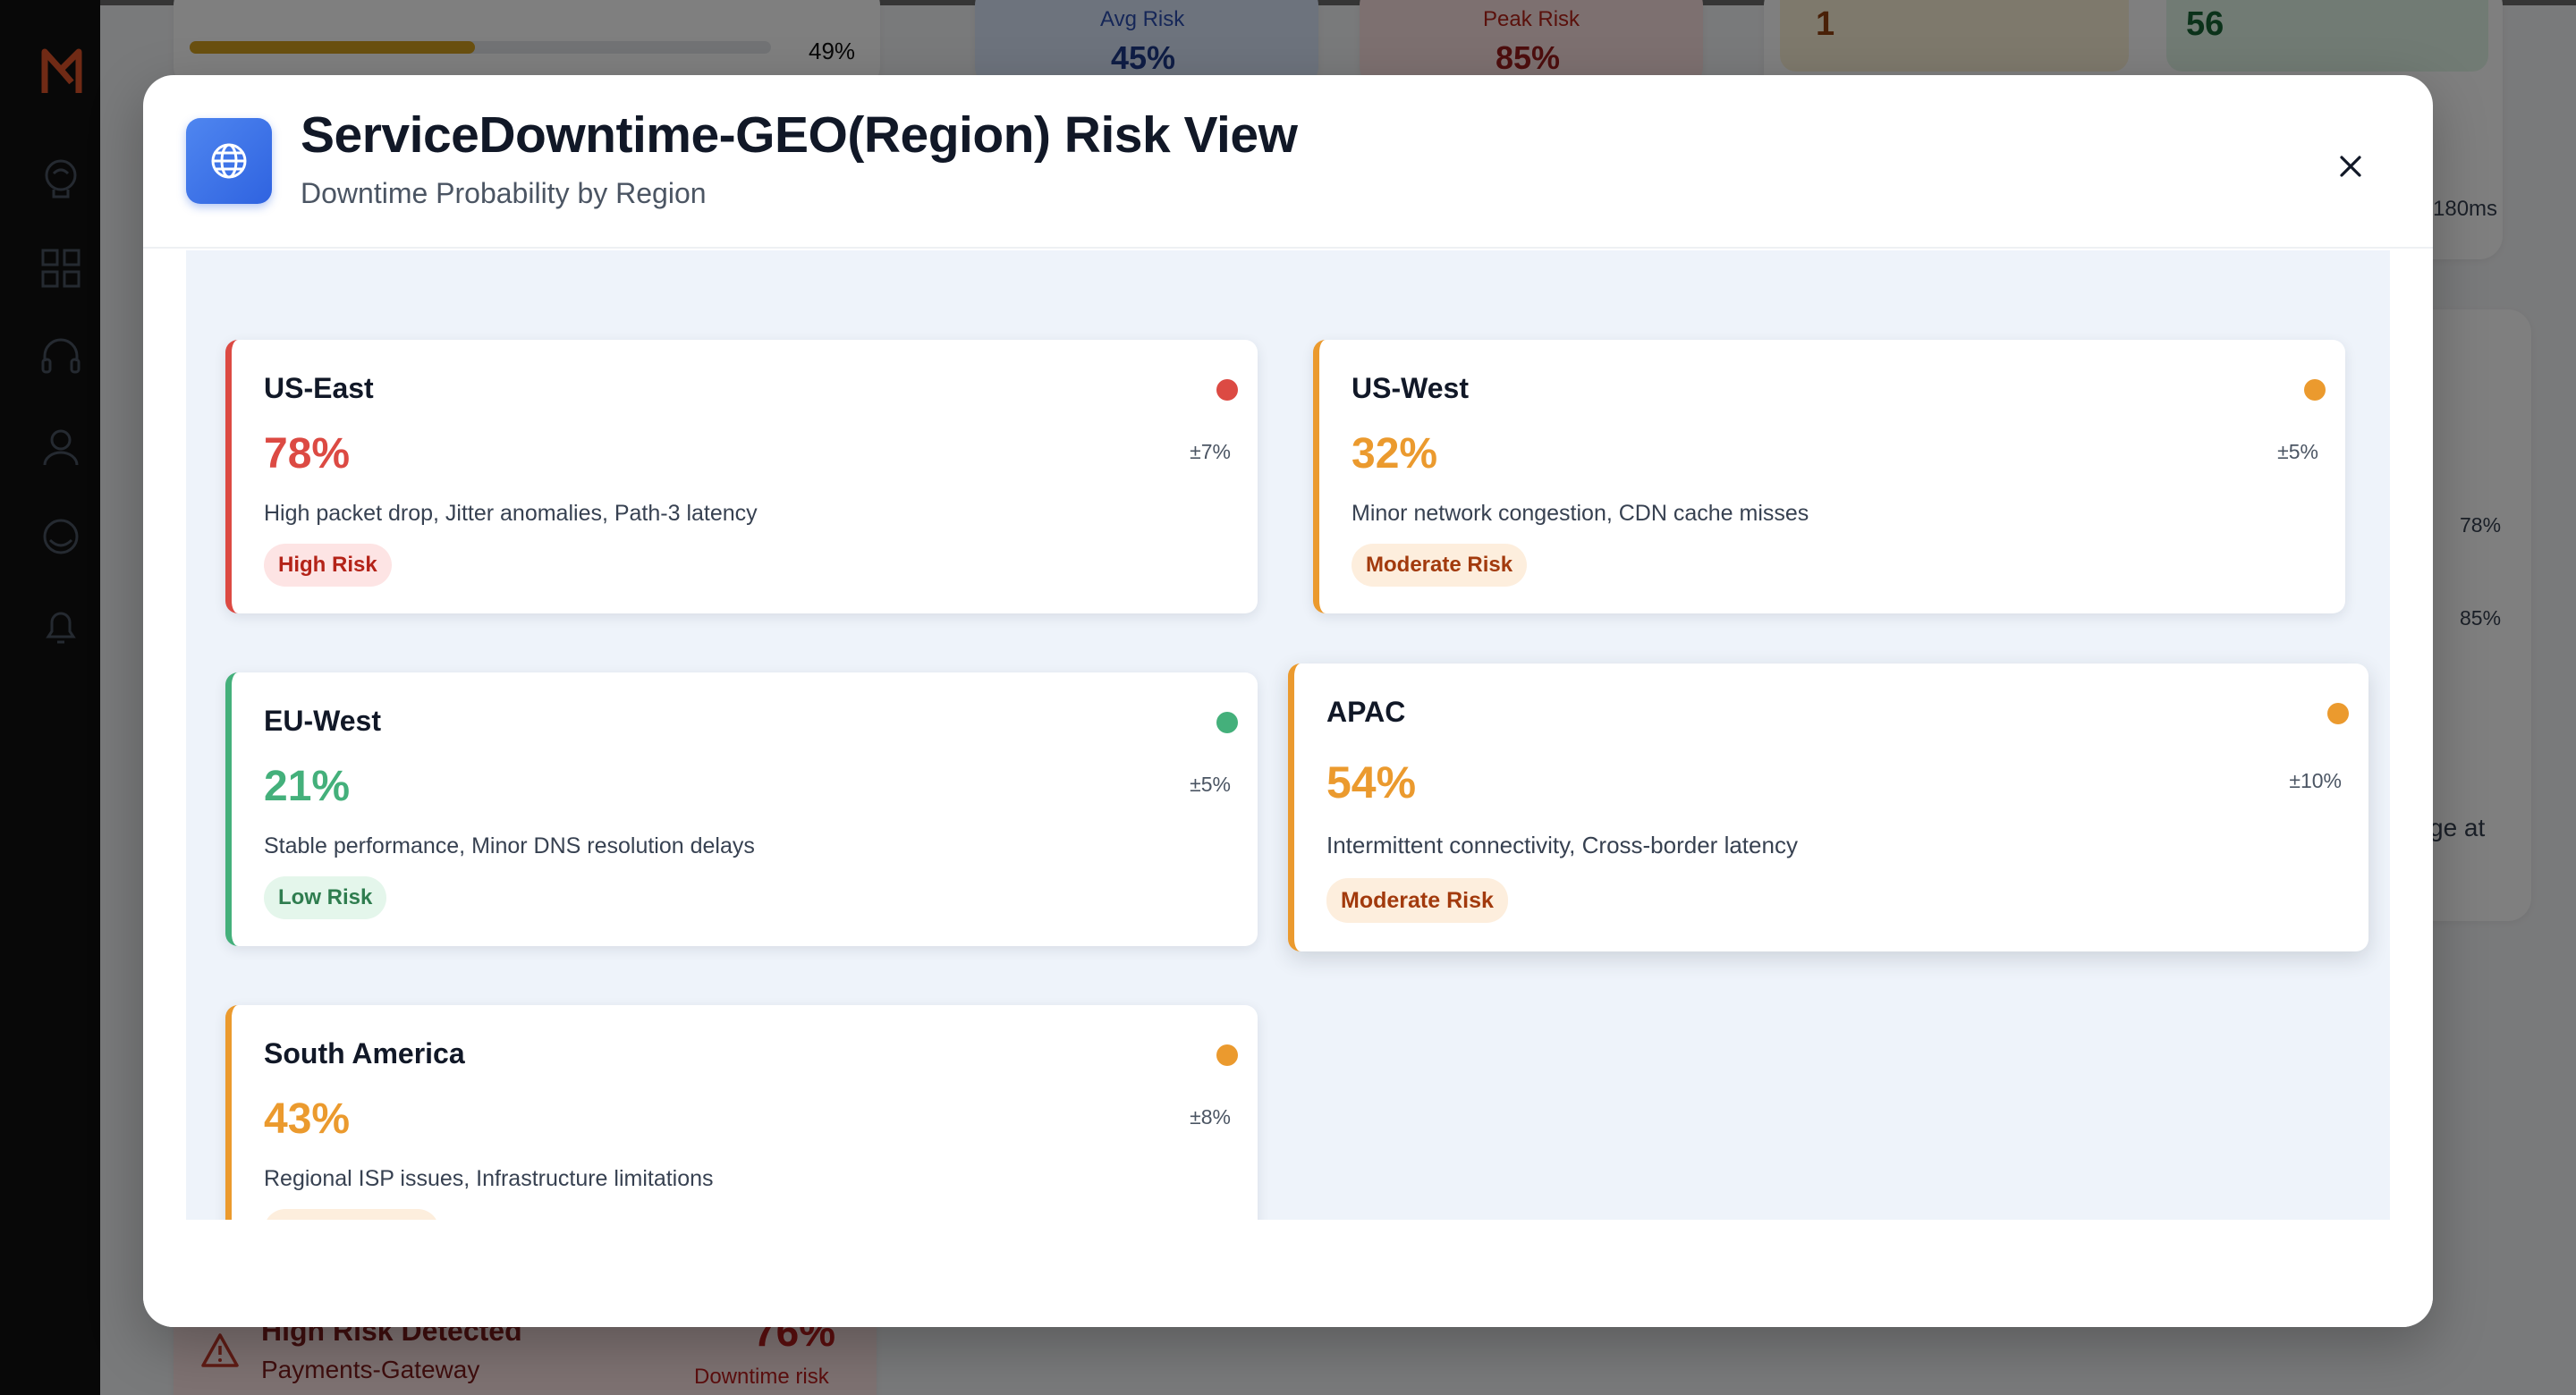 The image size is (2576, 1395). Describe the element at coordinates (2315, 780) in the screenshot. I see `region-confidence-interval: ±10%` at that location.